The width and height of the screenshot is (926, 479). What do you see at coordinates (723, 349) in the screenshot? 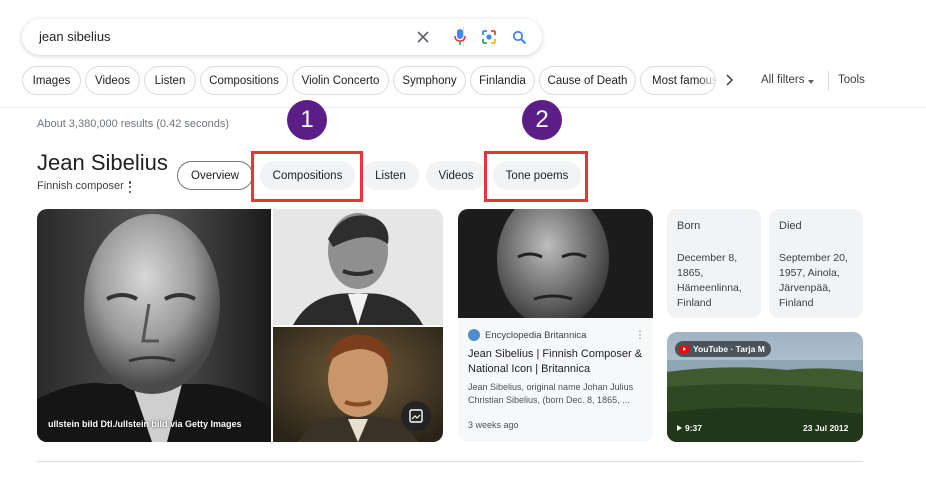
I see `video-channel: YouTube · Tarja M` at bounding box center [723, 349].